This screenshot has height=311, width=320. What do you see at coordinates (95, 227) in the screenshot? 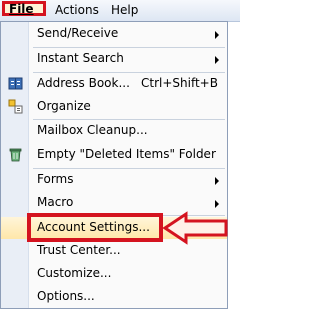
I see `highlight-box` at bounding box center [95, 227].